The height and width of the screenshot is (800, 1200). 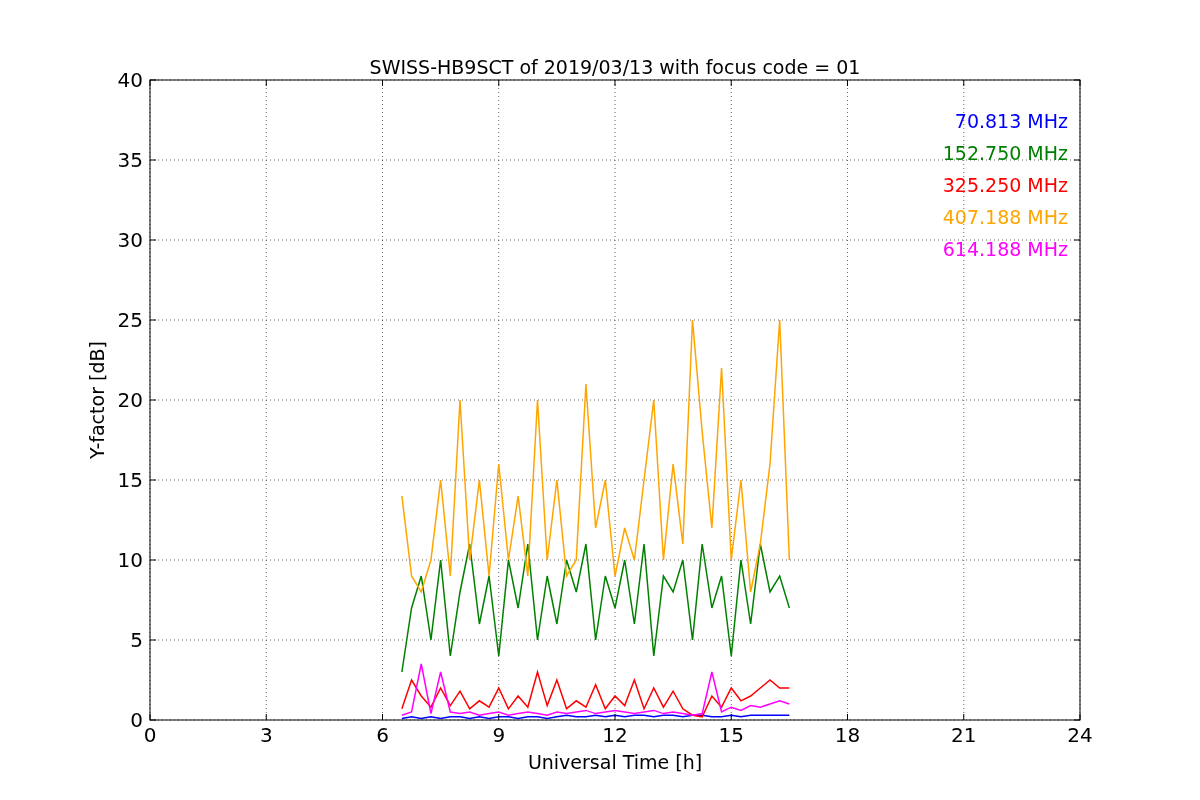 What do you see at coordinates (1080, 735) in the screenshot?
I see `tick-label: 24` at bounding box center [1080, 735].